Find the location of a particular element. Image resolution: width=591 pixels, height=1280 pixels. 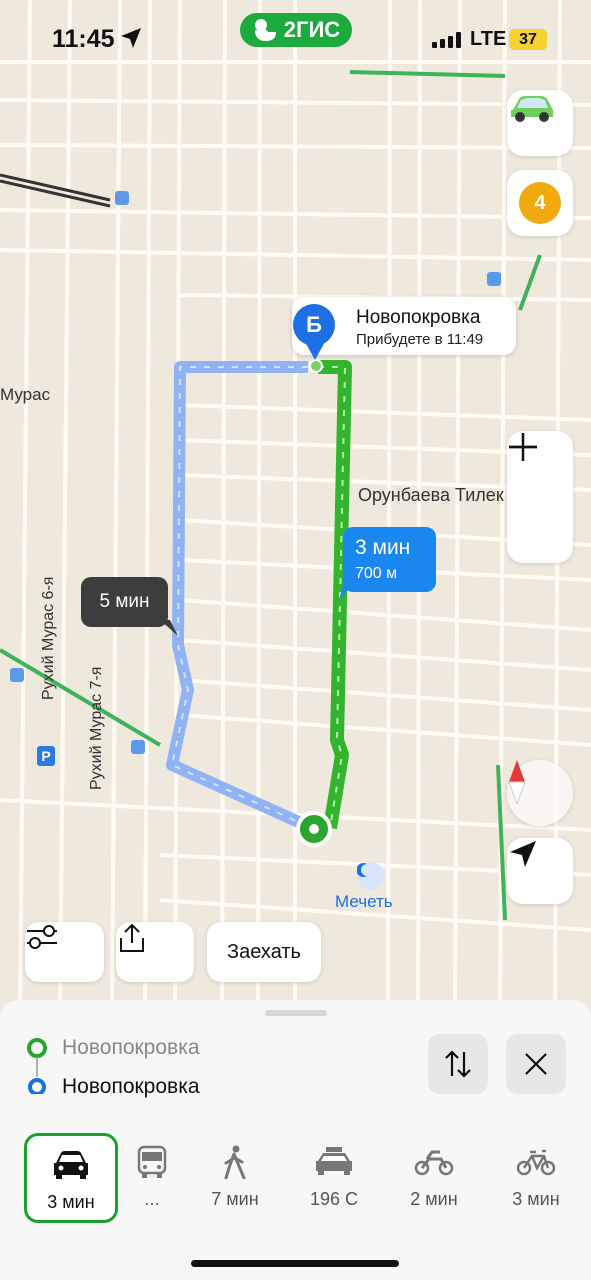

zoom-controls is located at coordinates (540, 497).